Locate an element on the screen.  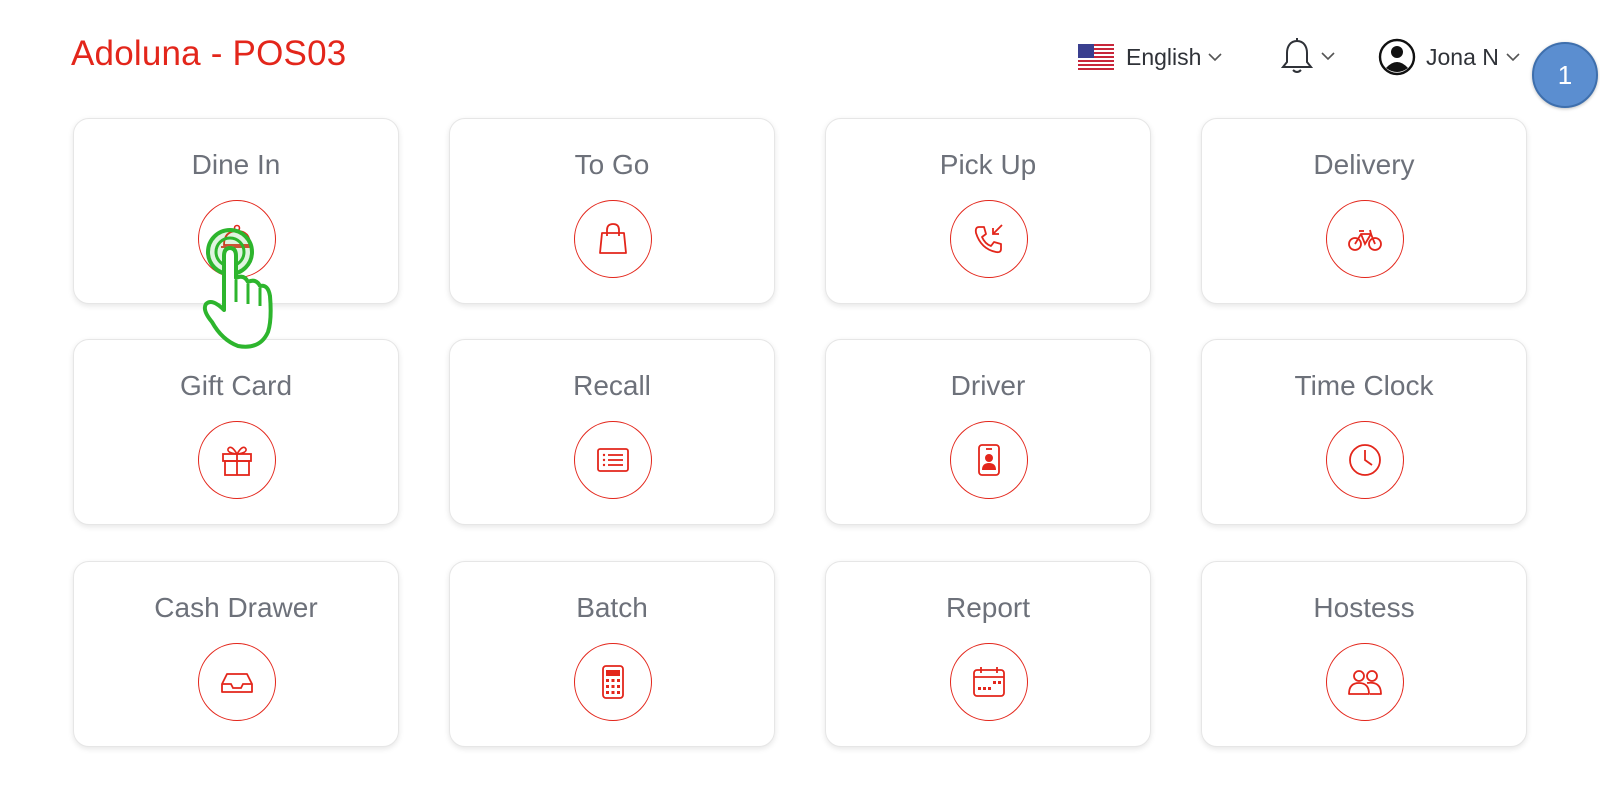
tile-label: Recall is located at coordinates (612, 385).